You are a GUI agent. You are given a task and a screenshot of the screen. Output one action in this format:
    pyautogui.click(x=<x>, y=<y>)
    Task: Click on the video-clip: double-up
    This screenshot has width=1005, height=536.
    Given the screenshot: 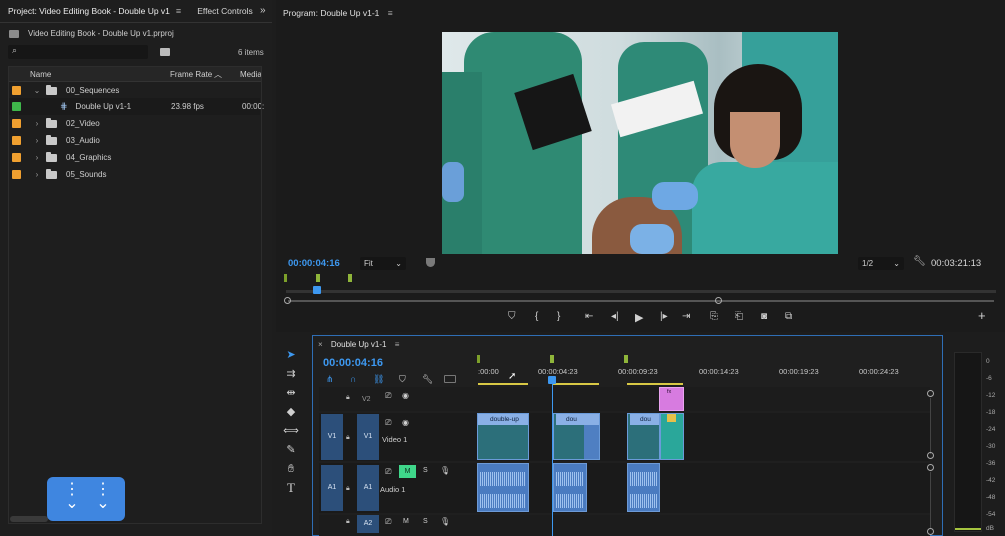 What is the action you would take?
    pyautogui.click(x=503, y=436)
    